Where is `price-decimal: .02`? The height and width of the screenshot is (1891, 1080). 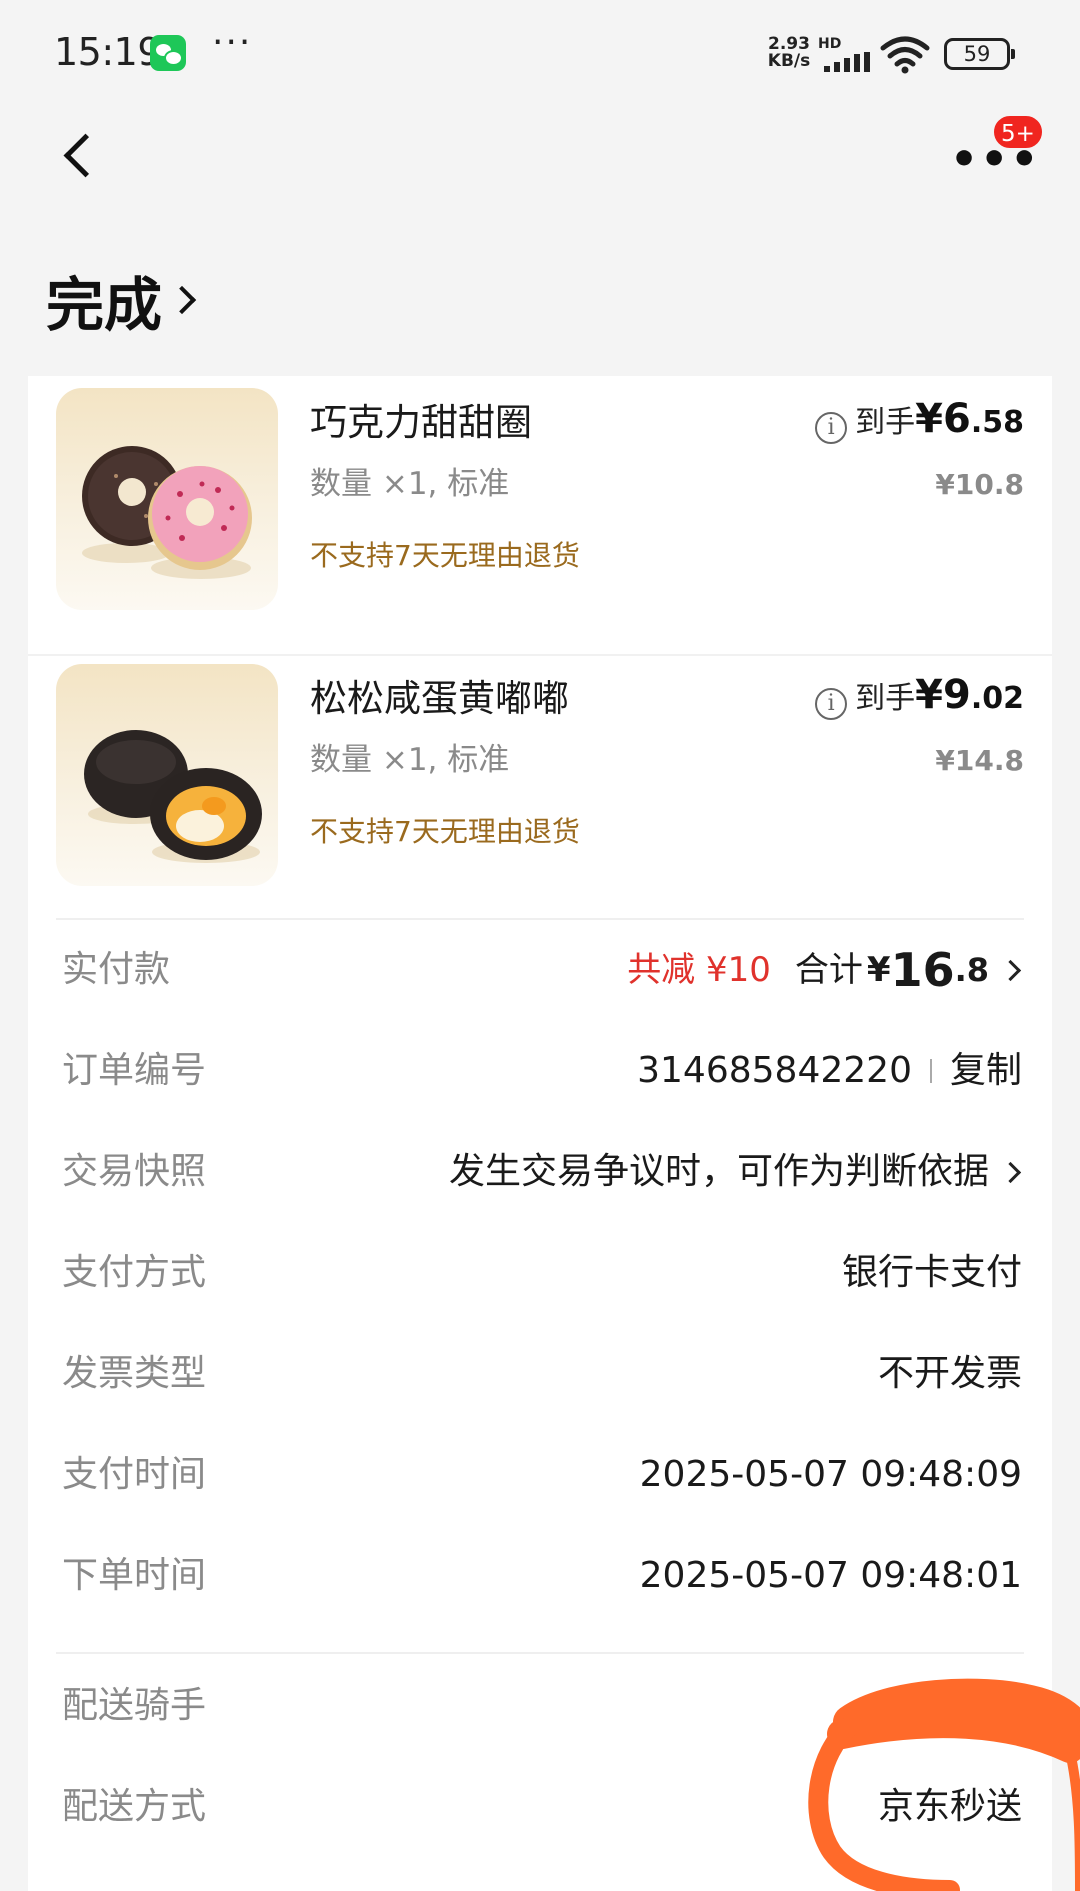 price-decimal: .02 is located at coordinates (997, 698).